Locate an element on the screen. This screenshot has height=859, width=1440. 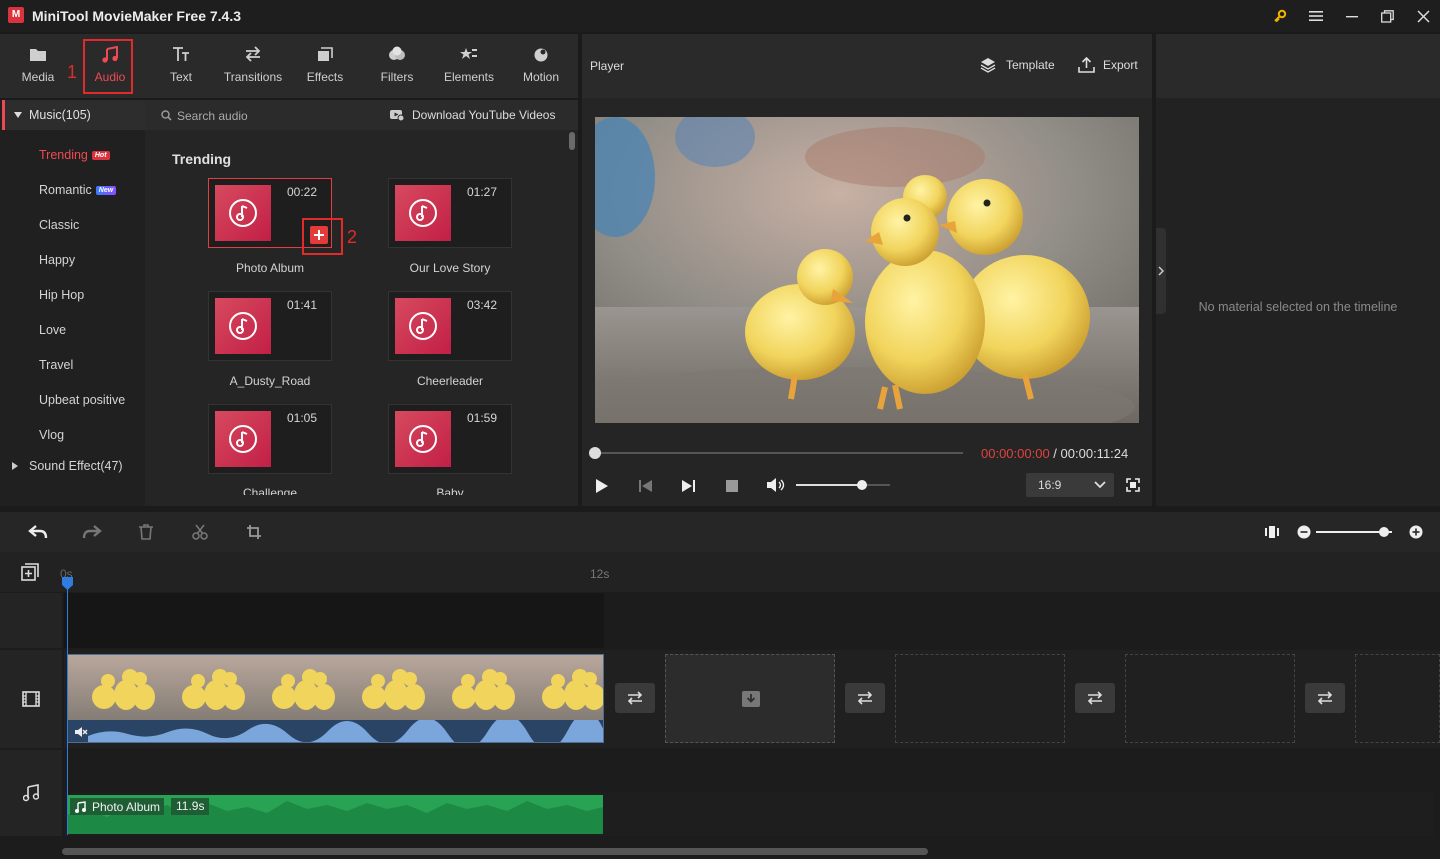
previous-frame-button is located at coordinates (646, 486).